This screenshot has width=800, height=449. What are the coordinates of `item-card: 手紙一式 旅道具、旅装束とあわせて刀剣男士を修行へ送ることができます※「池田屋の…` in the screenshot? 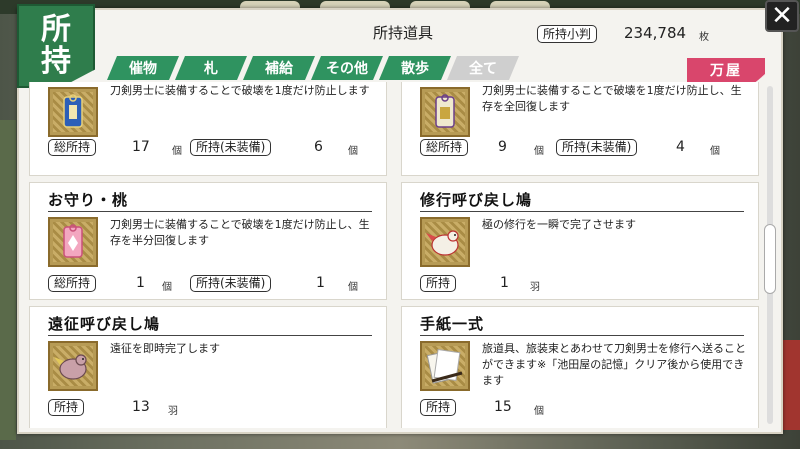 It's located at (580, 367).